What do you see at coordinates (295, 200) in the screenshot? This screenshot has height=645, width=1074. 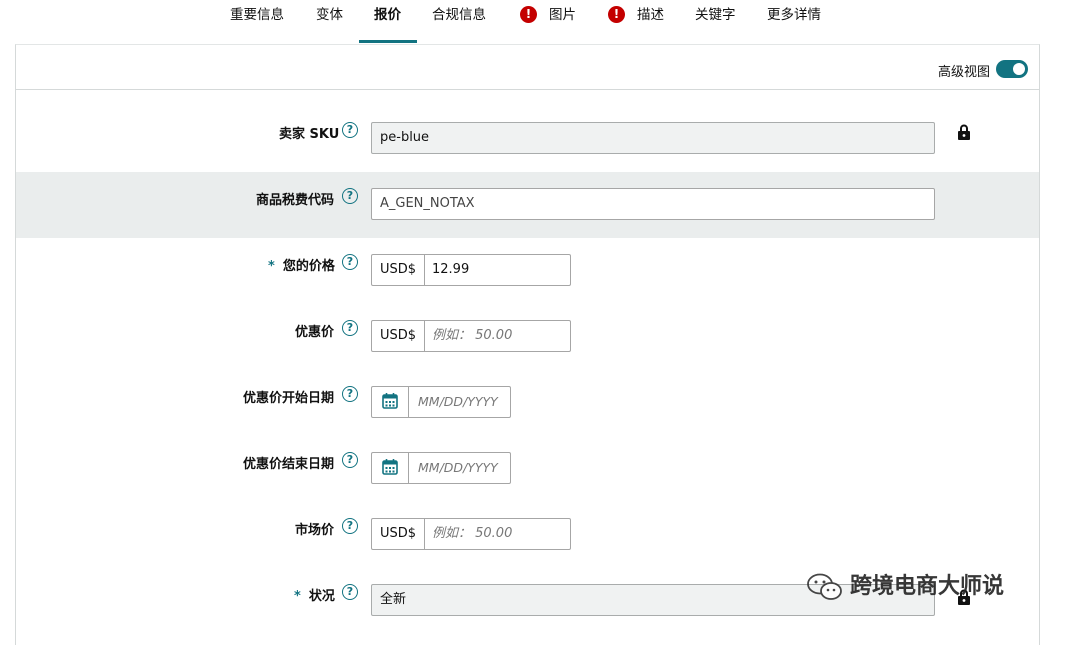 I see `tax-code-label: 商品税费代码` at bounding box center [295, 200].